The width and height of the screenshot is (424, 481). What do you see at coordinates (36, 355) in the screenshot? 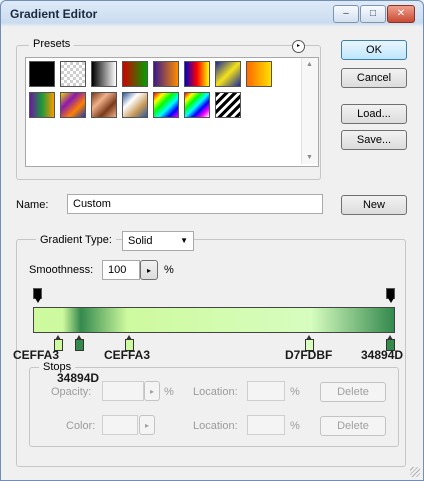
I see `annotation-ceffa3-left: CEFFA3` at bounding box center [36, 355].